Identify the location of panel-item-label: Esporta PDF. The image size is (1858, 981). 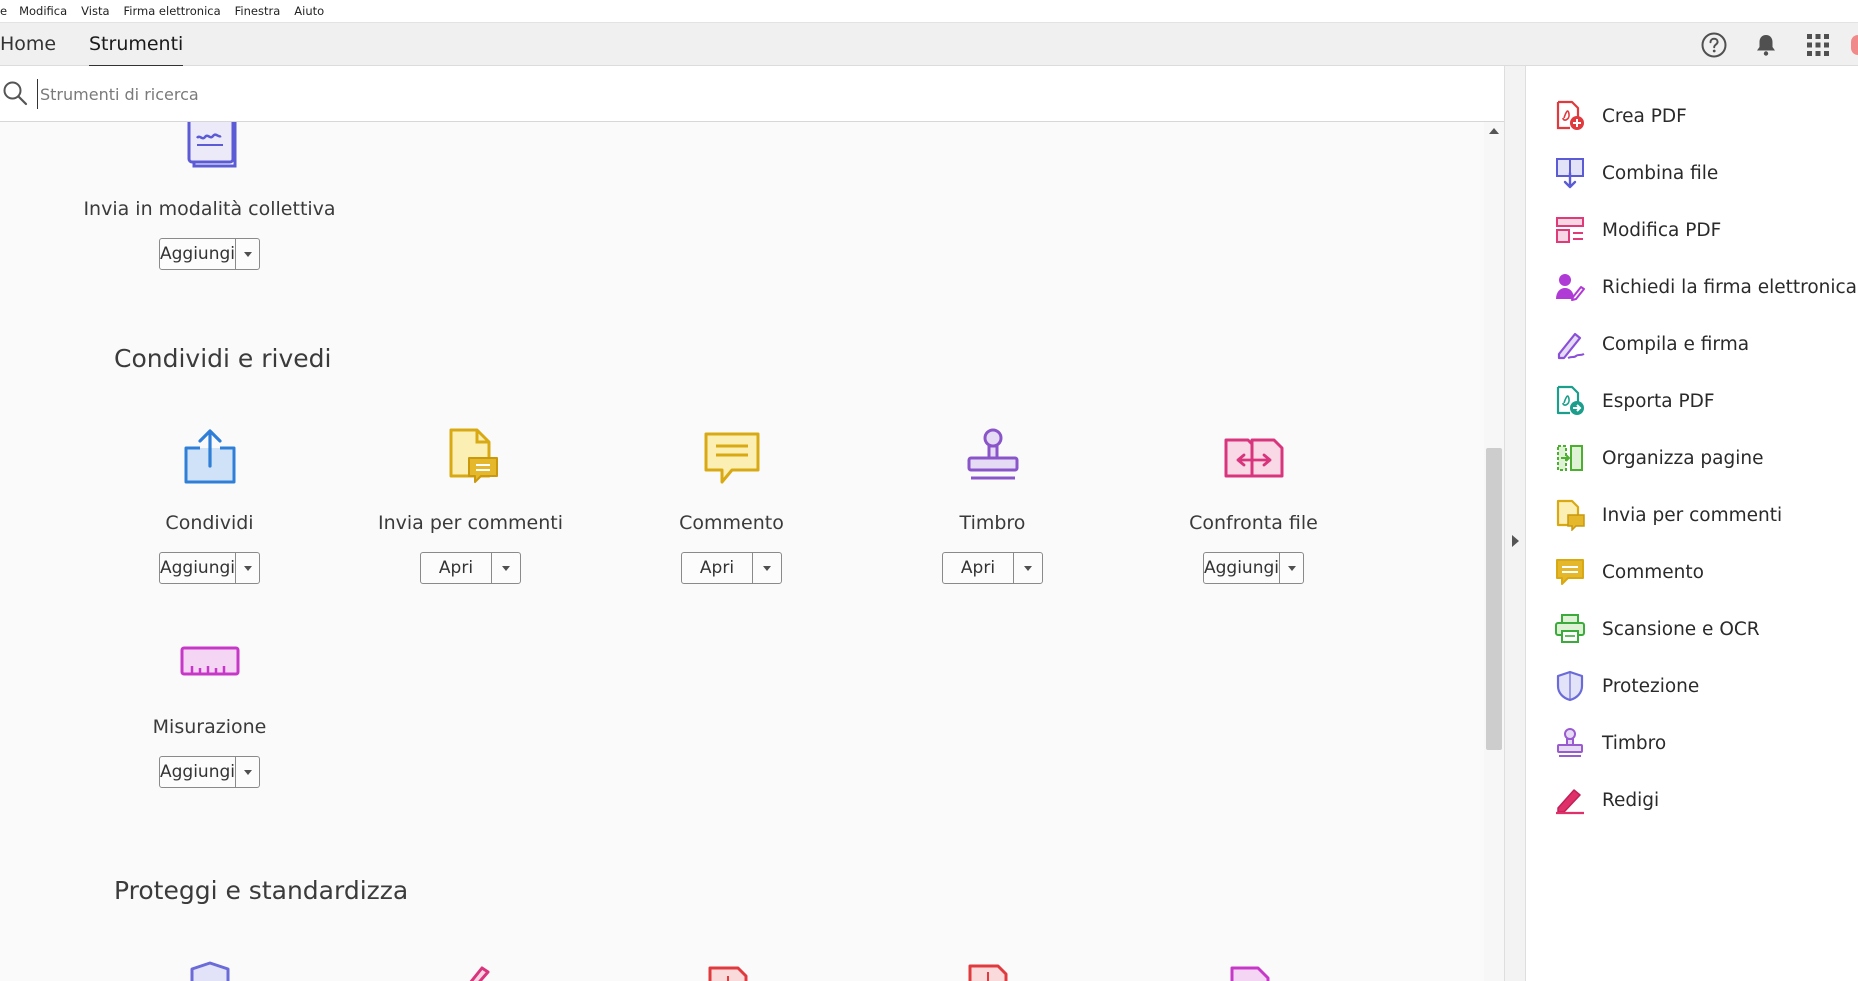
(1658, 401).